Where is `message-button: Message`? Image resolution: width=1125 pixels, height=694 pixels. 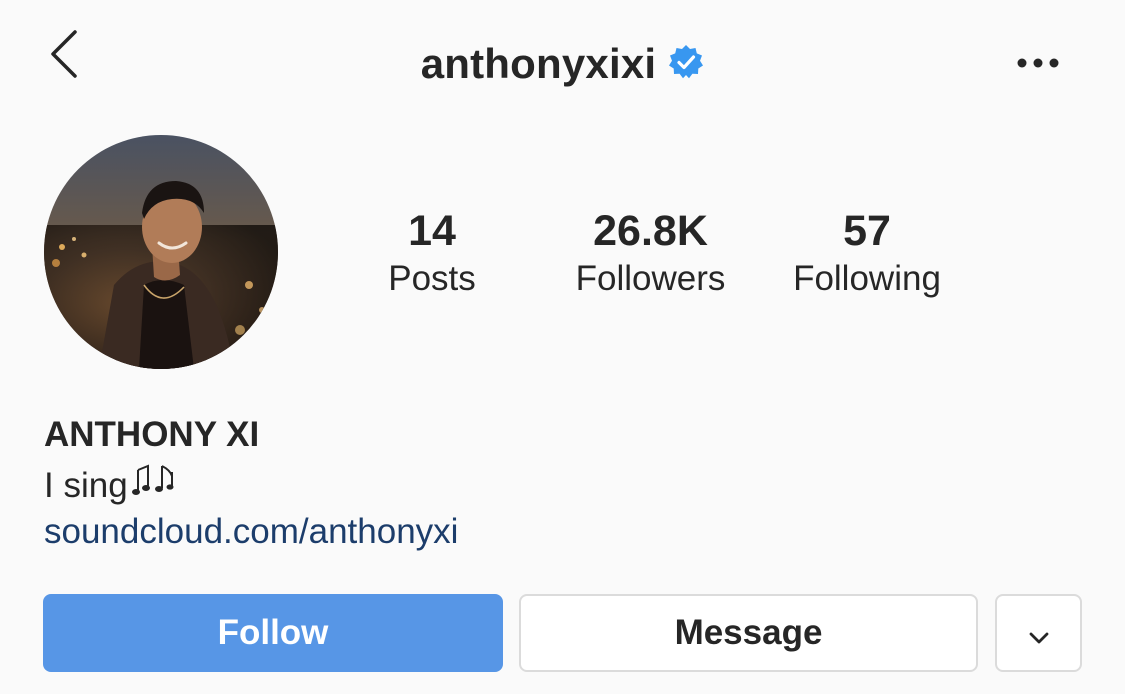
message-button: Message is located at coordinates (748, 633).